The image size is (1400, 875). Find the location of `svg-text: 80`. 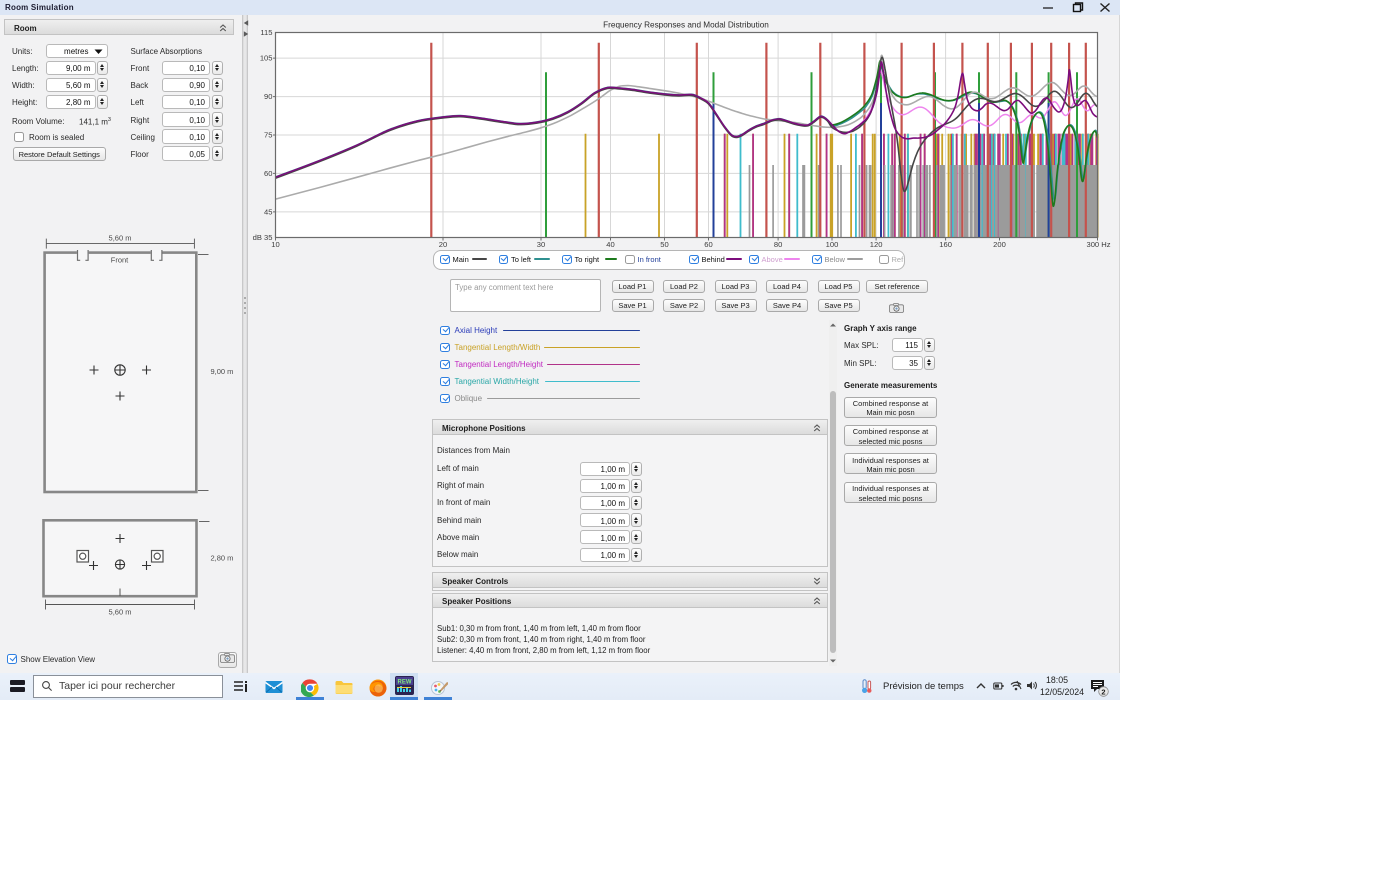

svg-text: 80 is located at coordinates (778, 244).